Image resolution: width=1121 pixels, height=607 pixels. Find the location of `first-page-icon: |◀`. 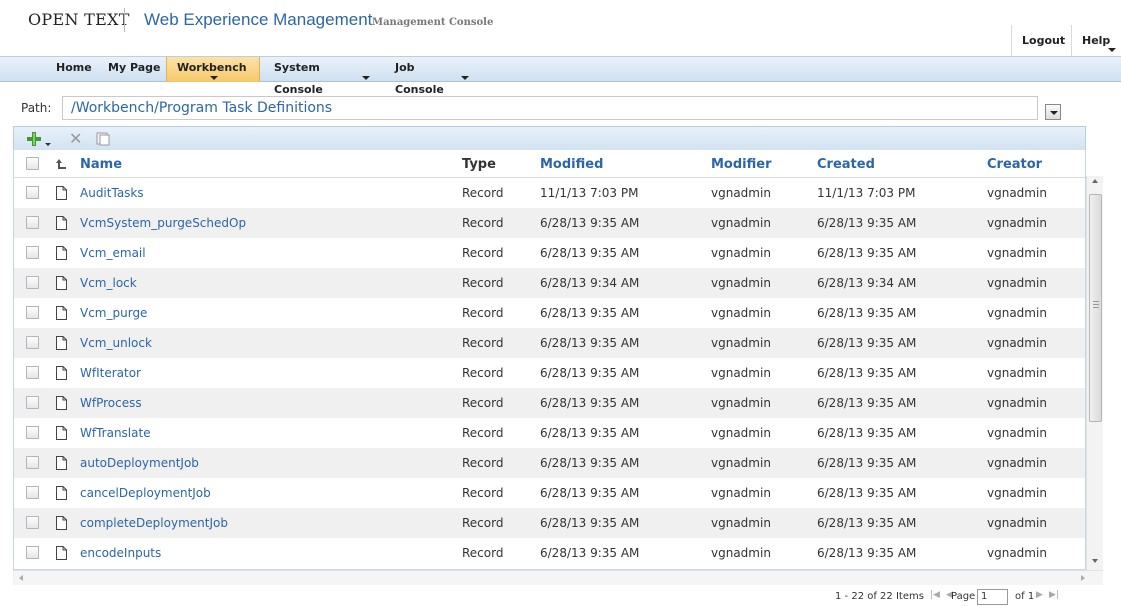

first-page-icon: |◀ is located at coordinates (935, 595).